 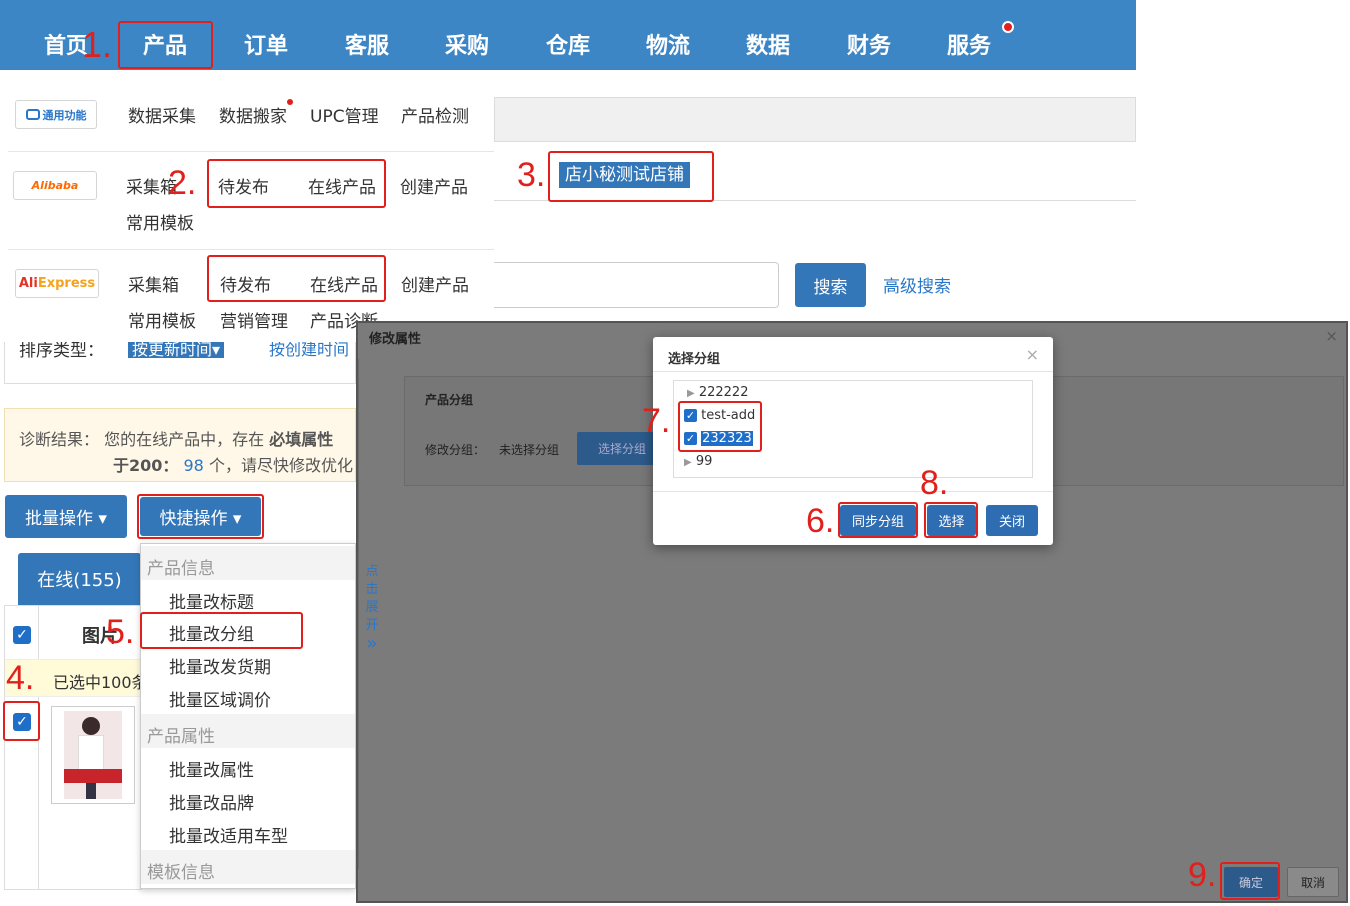 What do you see at coordinates (162, 319) in the screenshot?
I see `aliexpress-templates: 常用模板` at bounding box center [162, 319].